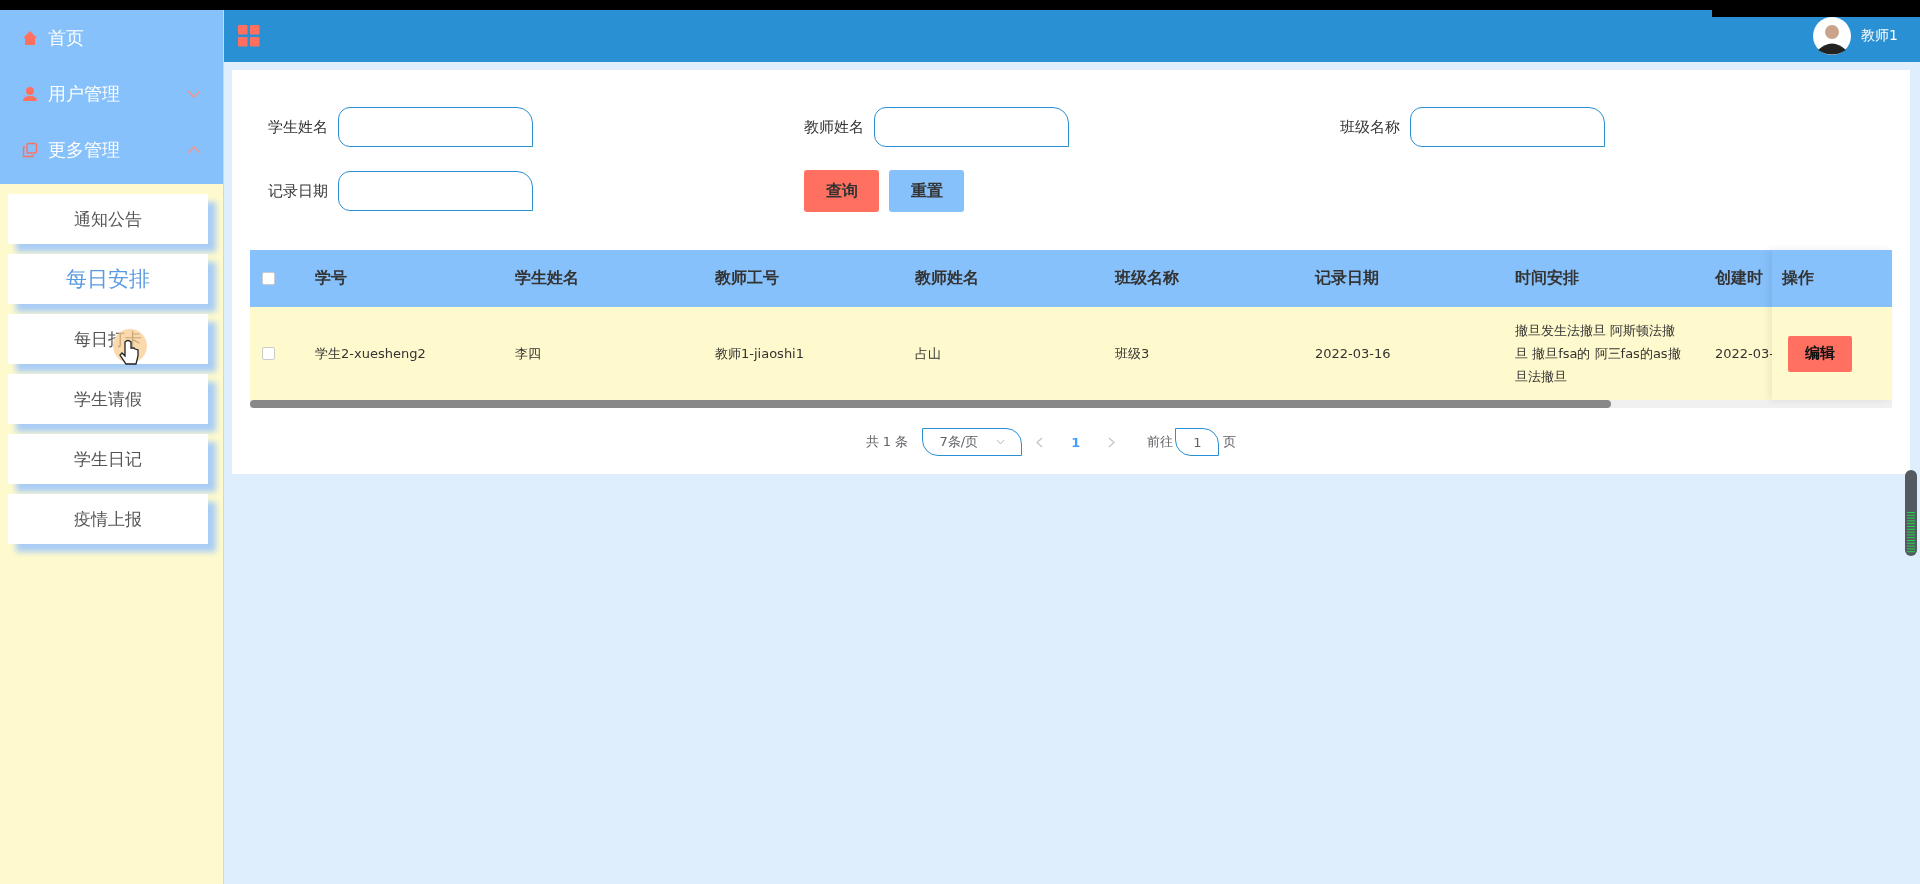  I want to click on table-cell-text: 2022-03-16, so click(1353, 353).